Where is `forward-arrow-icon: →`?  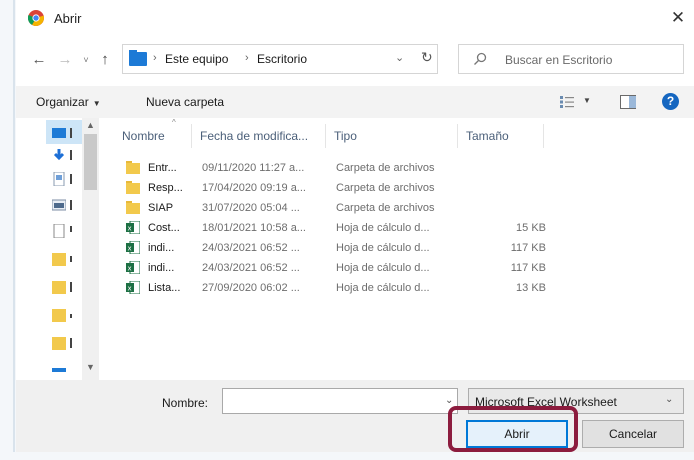
forward-arrow-icon: → is located at coordinates (65, 60).